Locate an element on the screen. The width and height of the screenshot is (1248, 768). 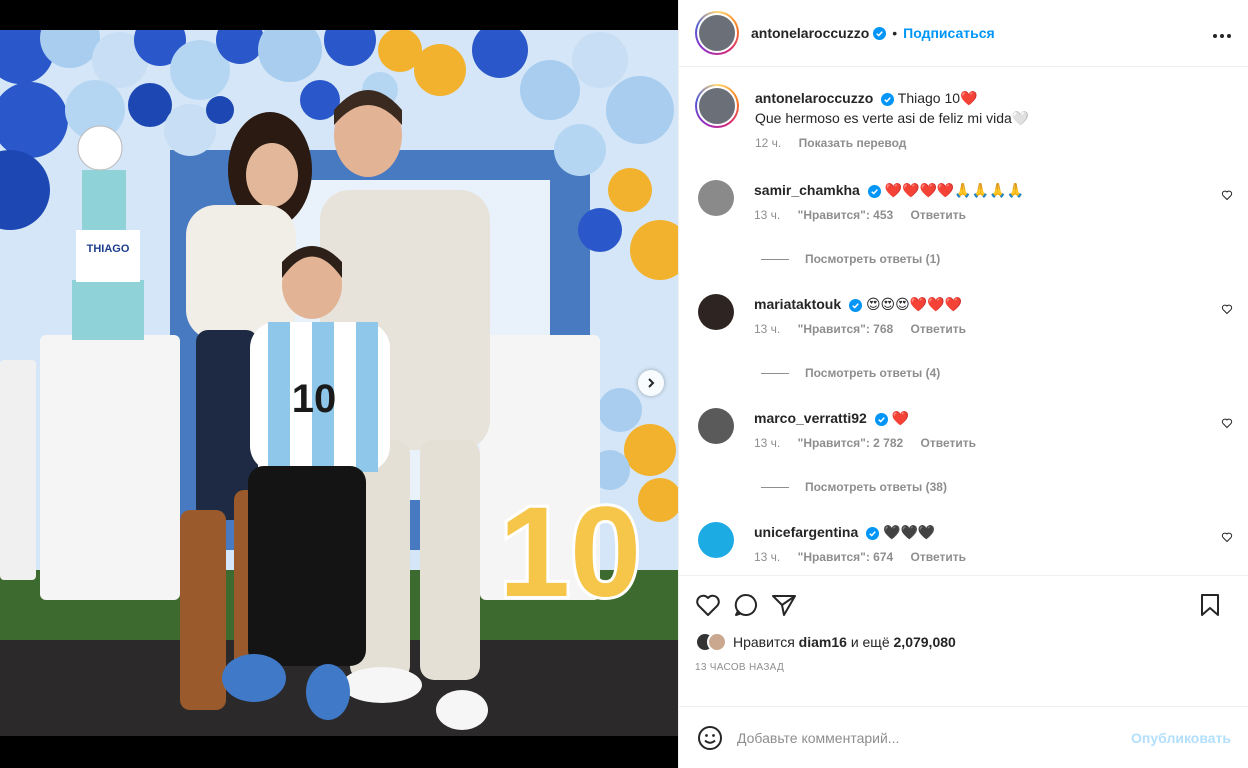
post-header: antonelaroccuzzo • Подписаться is located at coordinates (963, 33).